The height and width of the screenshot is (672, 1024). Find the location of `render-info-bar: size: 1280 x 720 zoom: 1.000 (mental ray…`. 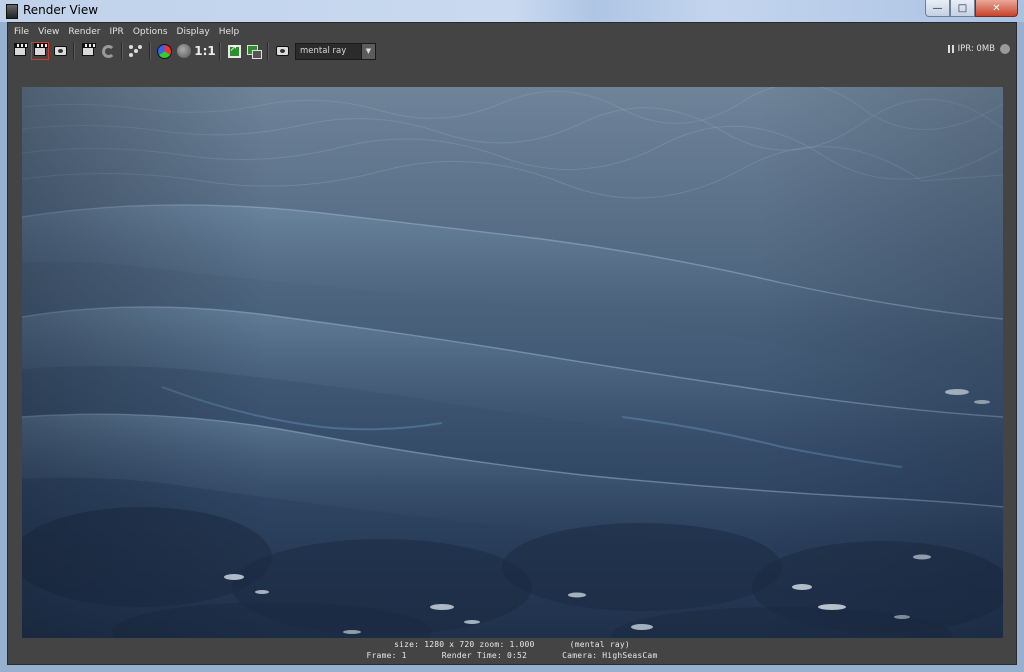

render-info-bar: size: 1280 x 720 zoom: 1.000 (mental ray… is located at coordinates (512, 651).